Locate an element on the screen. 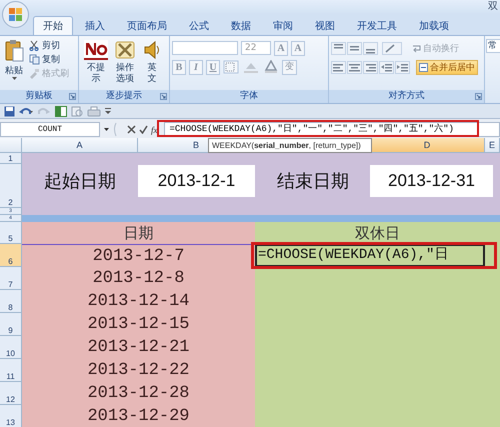 Image resolution: width=500 pixels, height=427 pixels. name-box: COUNT is located at coordinates (50, 129).